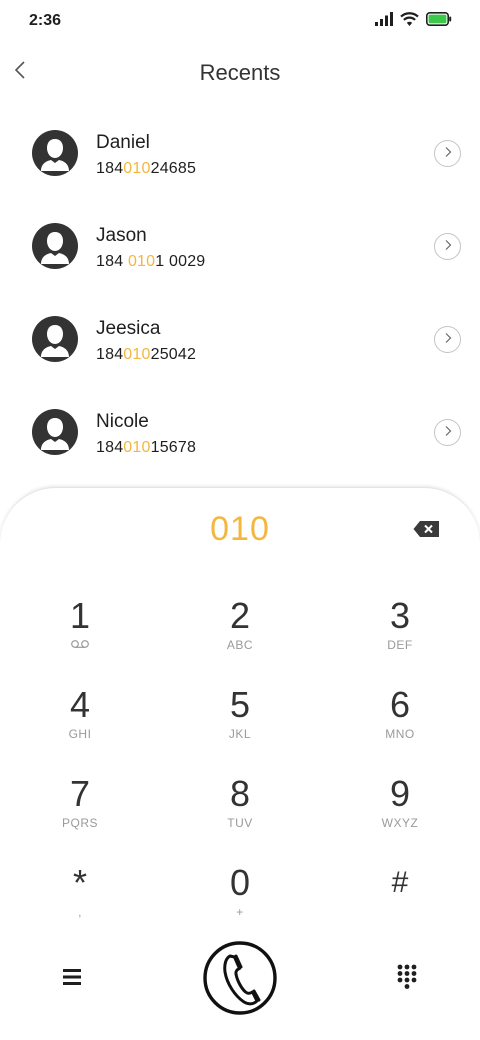 The image size is (480, 1040). What do you see at coordinates (79, 882) in the screenshot?
I see `key-digit: *` at bounding box center [79, 882].